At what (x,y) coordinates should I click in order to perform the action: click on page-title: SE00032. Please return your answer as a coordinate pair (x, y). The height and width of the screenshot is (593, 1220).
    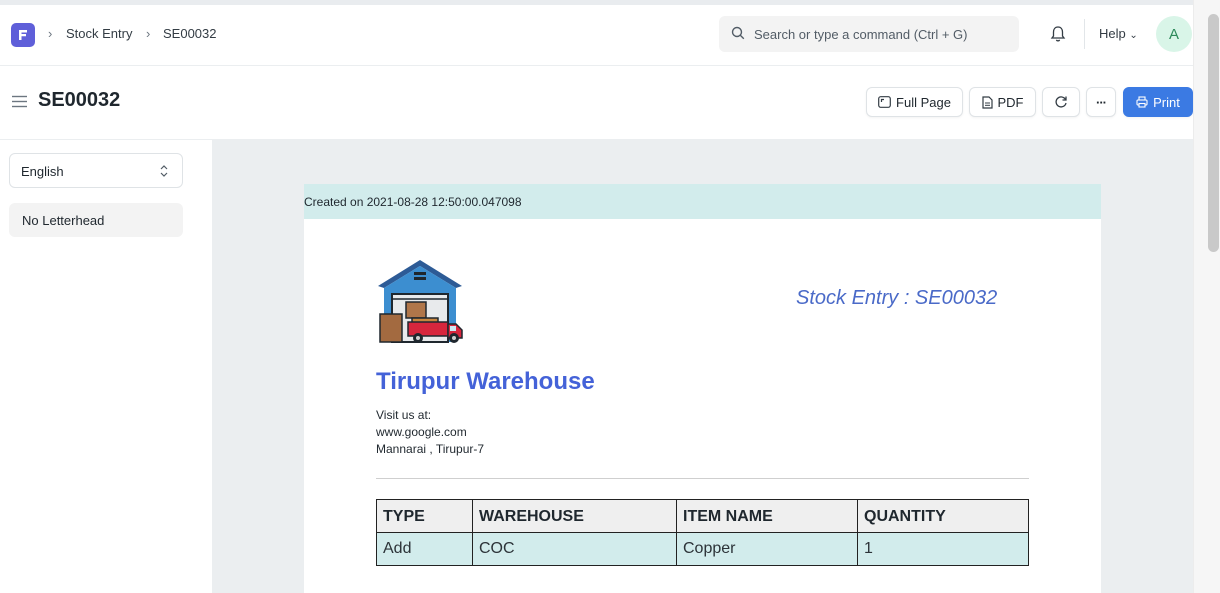
    Looking at the image, I should click on (79, 100).